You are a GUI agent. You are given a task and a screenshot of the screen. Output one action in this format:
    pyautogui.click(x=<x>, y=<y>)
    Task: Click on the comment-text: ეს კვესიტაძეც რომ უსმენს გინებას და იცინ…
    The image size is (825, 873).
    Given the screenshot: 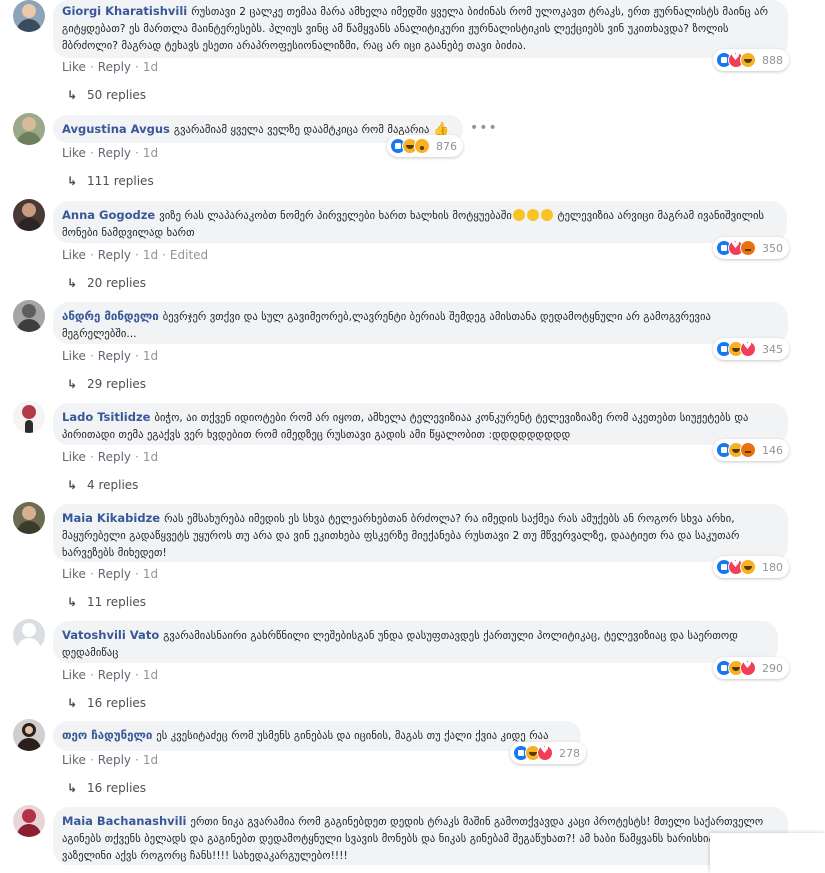 What is the action you would take?
    pyautogui.click(x=352, y=736)
    